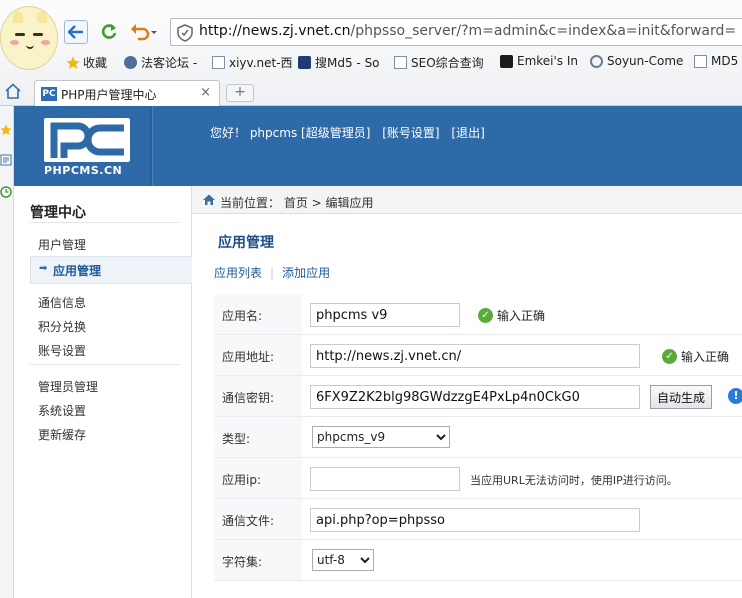  Describe the element at coordinates (151, 146) in the screenshot. I see `header-divider` at that location.